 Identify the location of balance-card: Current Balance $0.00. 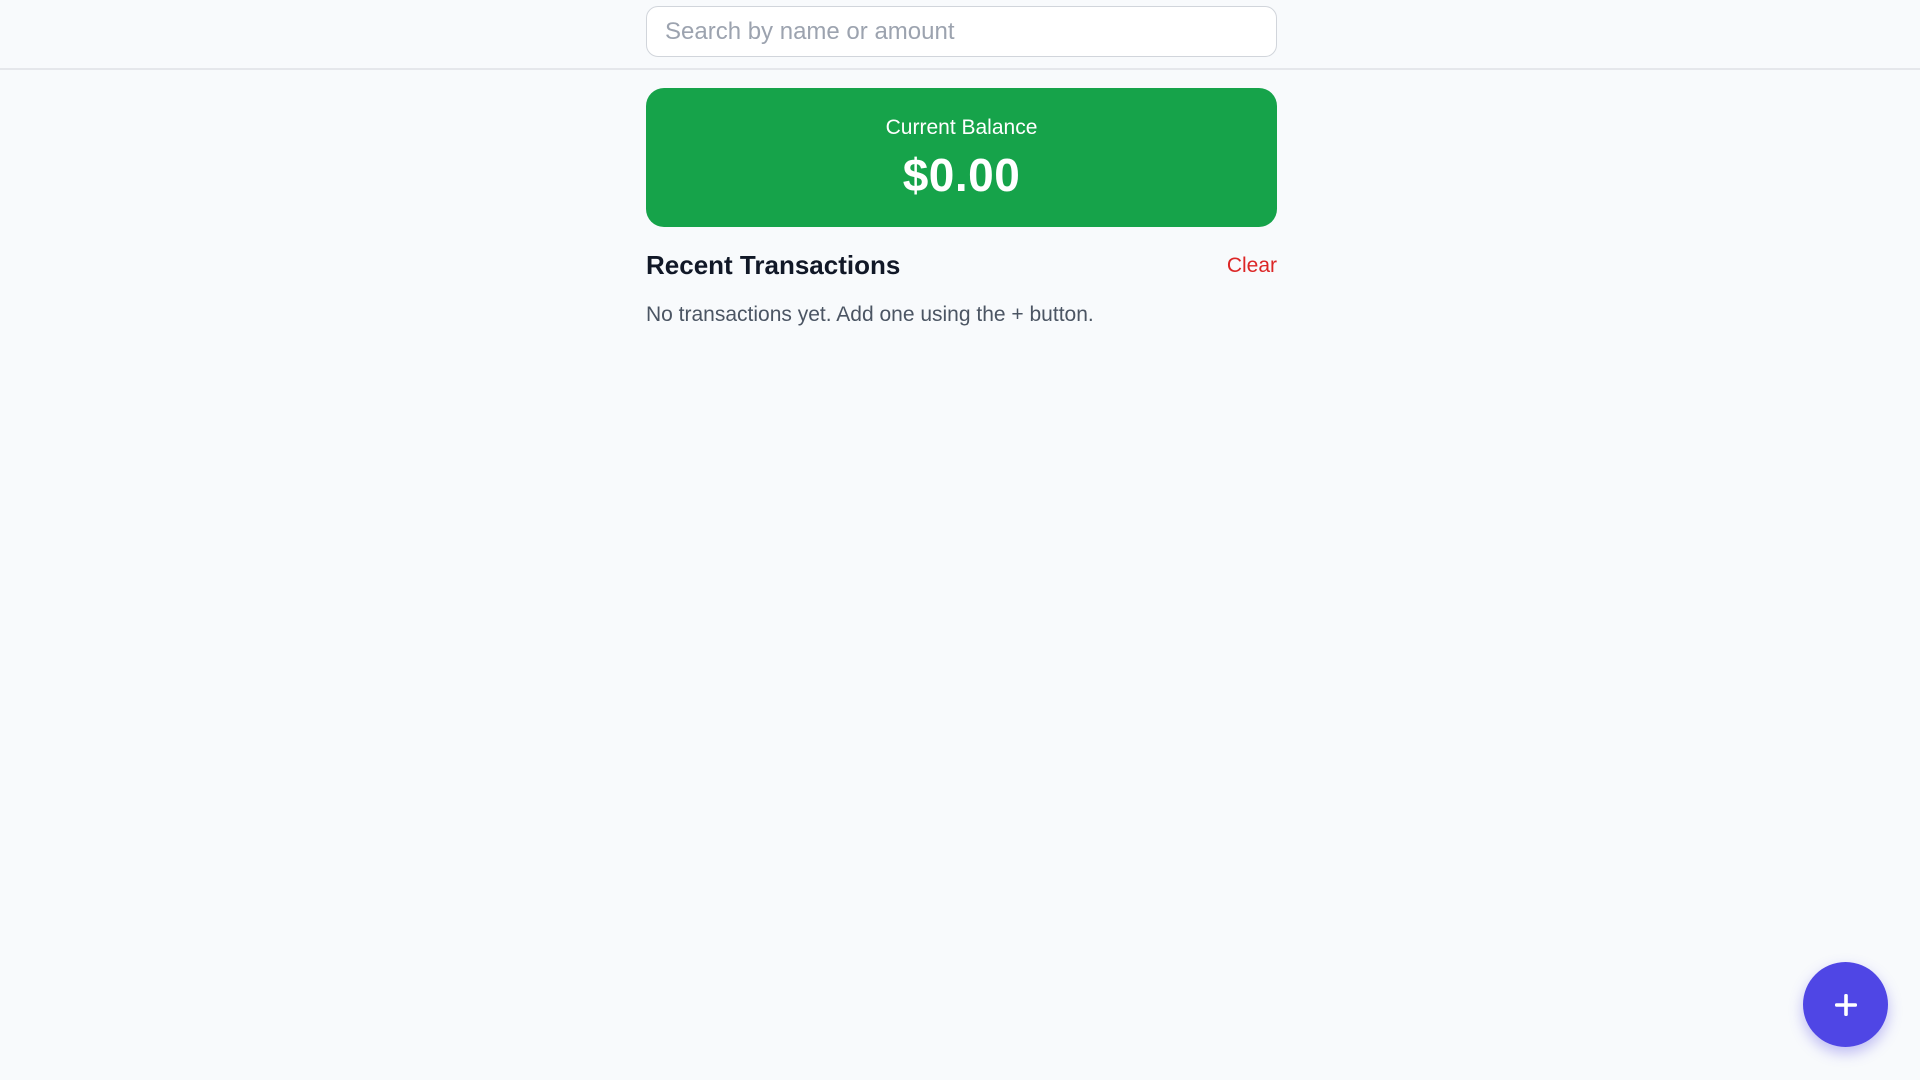
(961, 157).